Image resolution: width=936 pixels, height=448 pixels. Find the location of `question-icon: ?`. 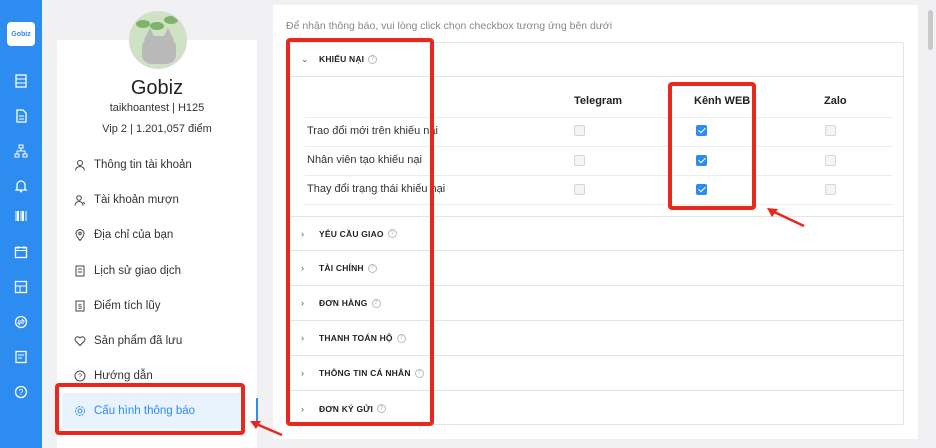

question-icon: ? is located at coordinates (80, 376).